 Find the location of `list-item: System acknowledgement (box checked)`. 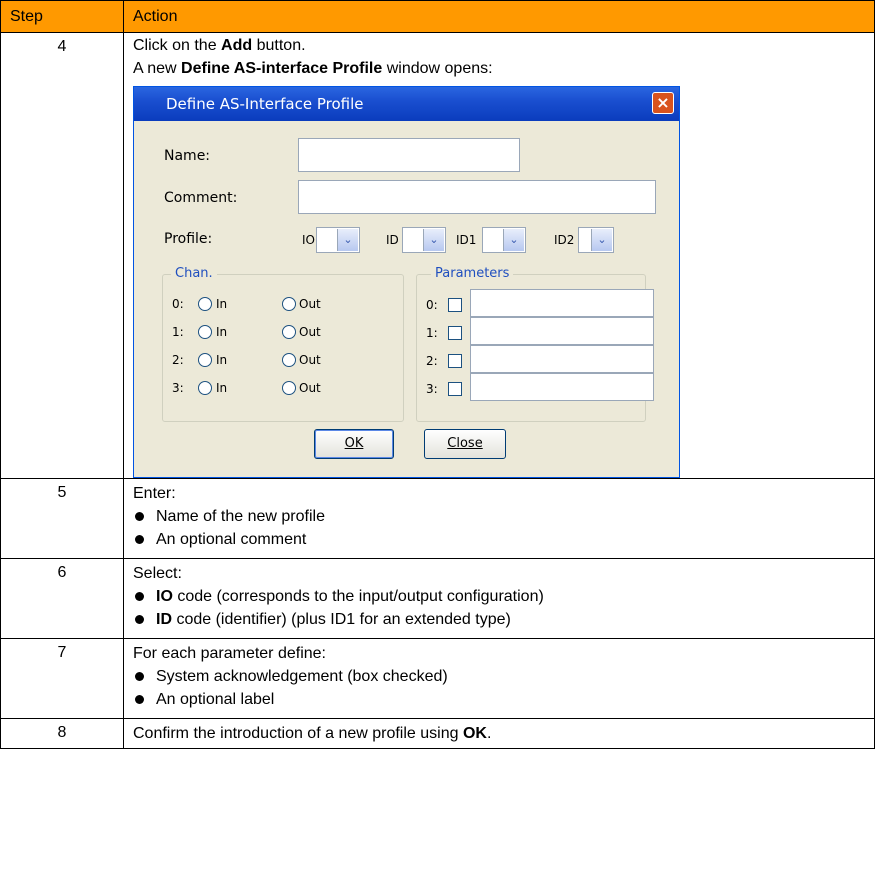

list-item: System acknowledgement (box checked) is located at coordinates (503, 676).